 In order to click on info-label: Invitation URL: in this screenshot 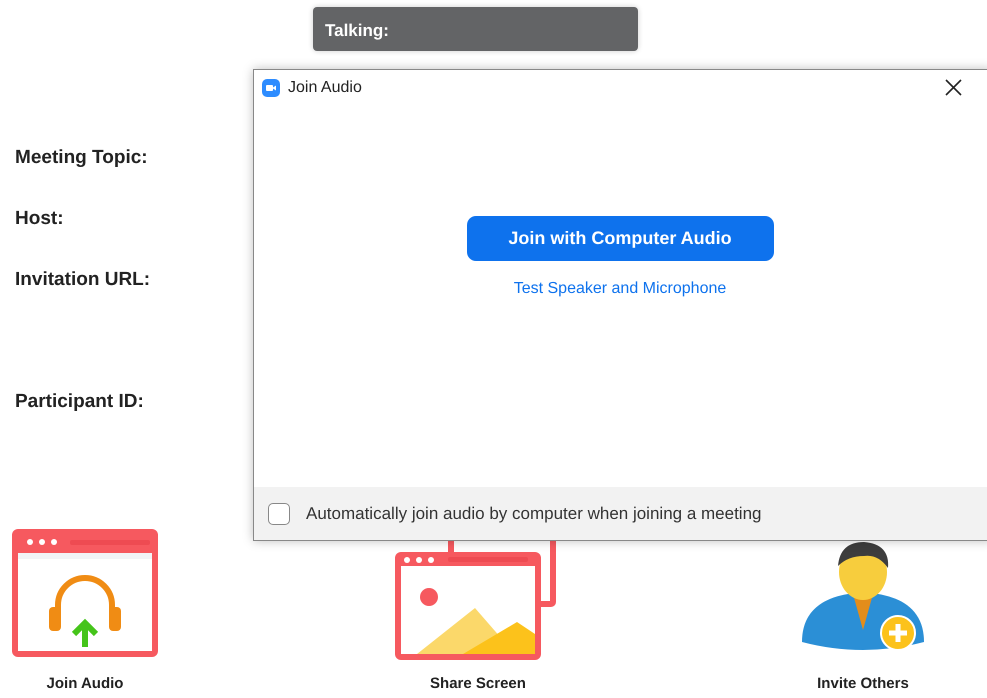, I will do `click(82, 280)`.